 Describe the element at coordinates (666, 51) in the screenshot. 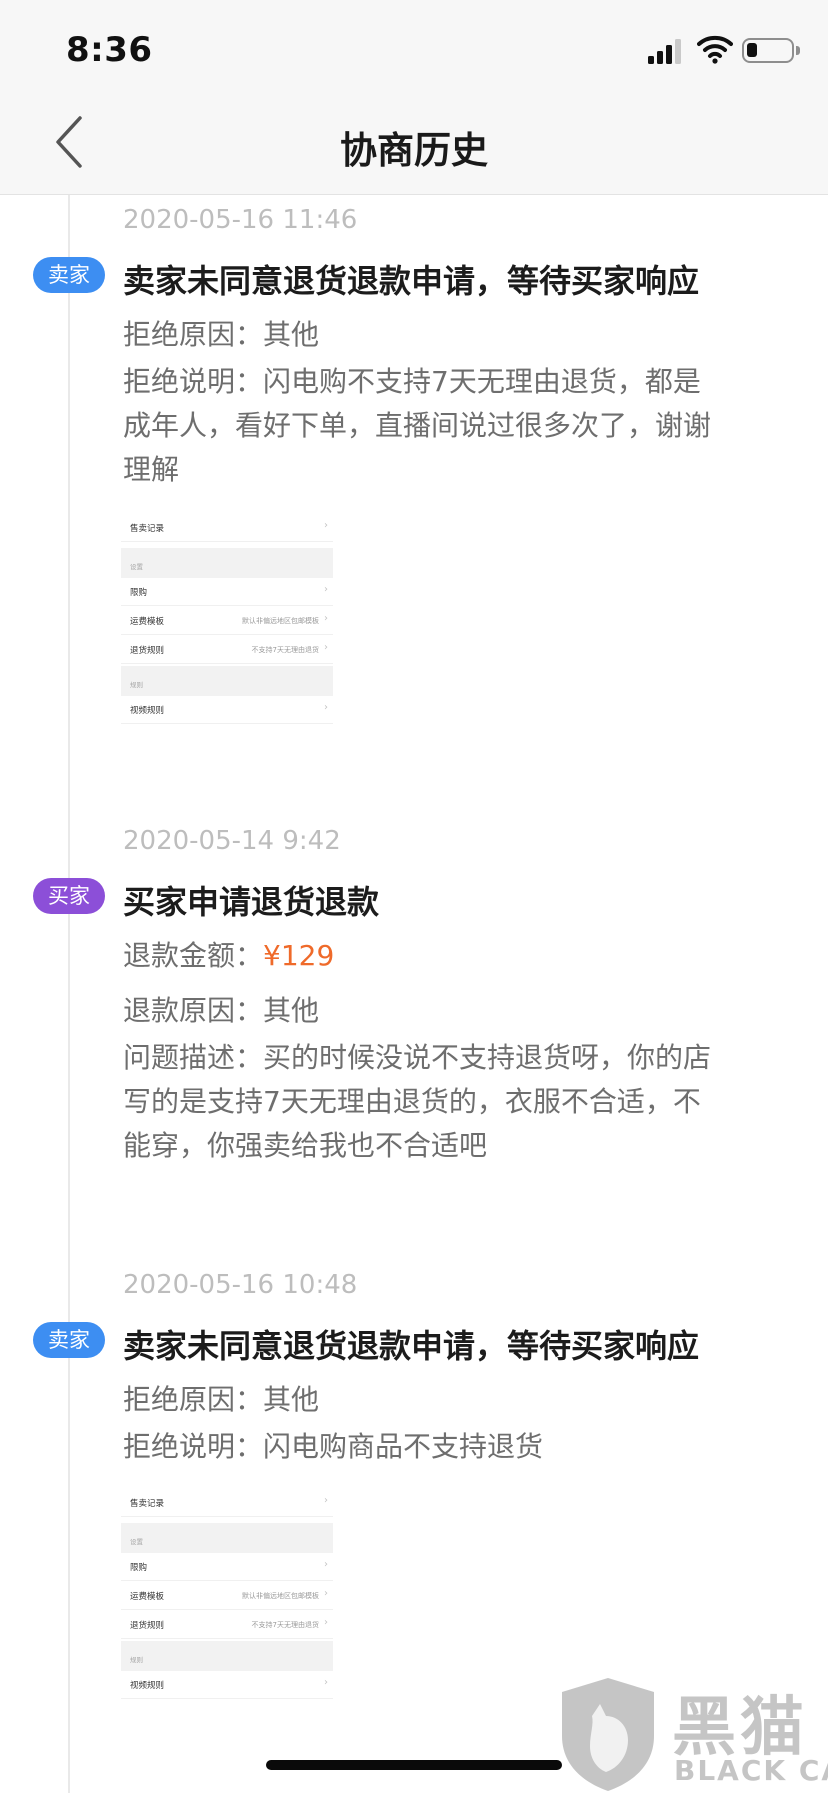

I see `cellular-signal-icon` at that location.